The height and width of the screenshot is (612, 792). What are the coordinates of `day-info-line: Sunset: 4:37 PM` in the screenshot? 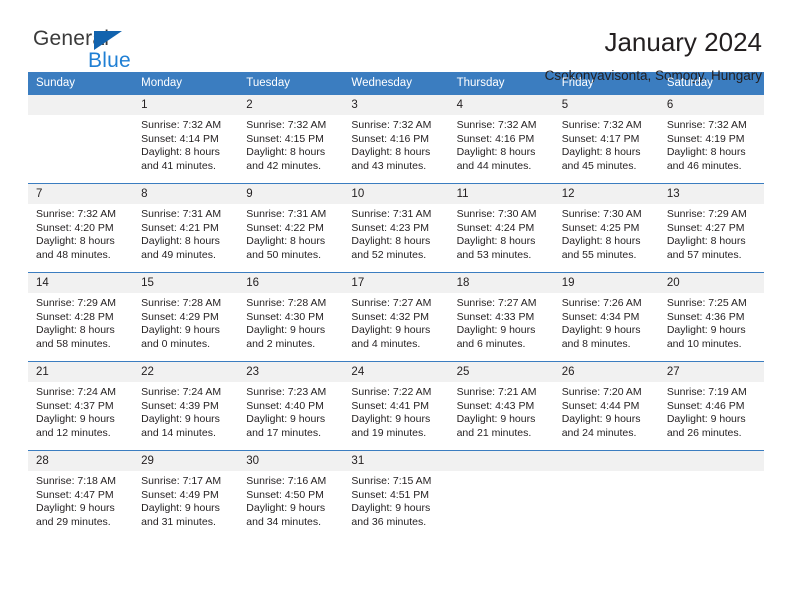 It's located at (75, 405).